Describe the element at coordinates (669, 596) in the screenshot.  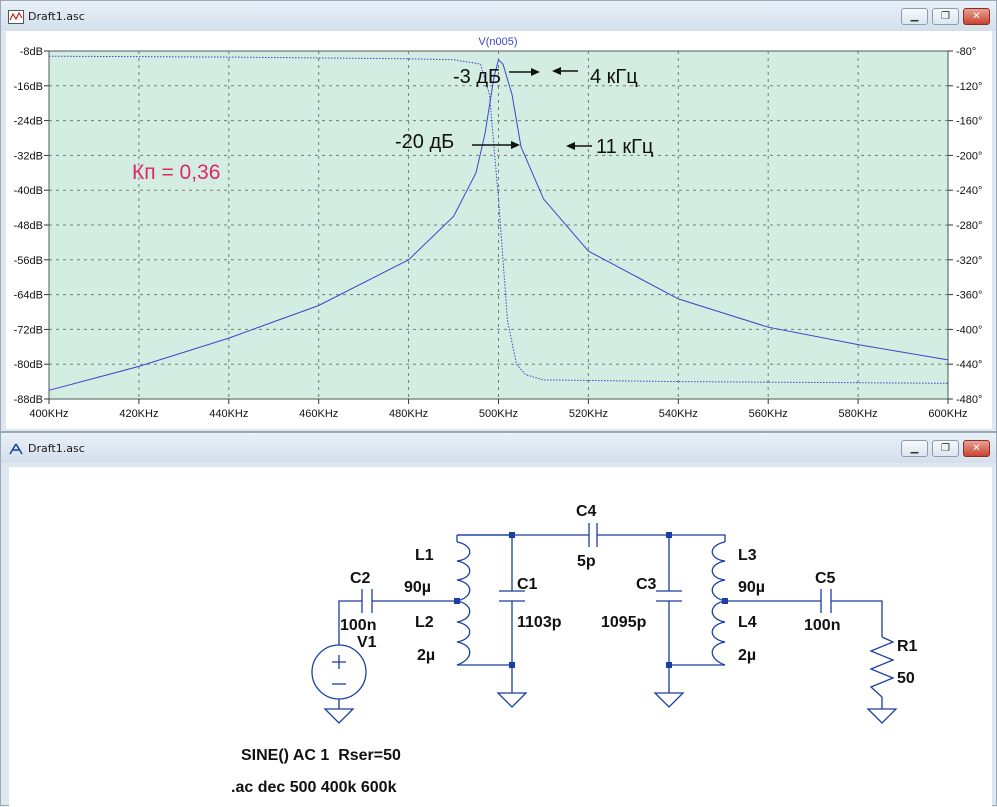
I see `capacitor-c3` at that location.